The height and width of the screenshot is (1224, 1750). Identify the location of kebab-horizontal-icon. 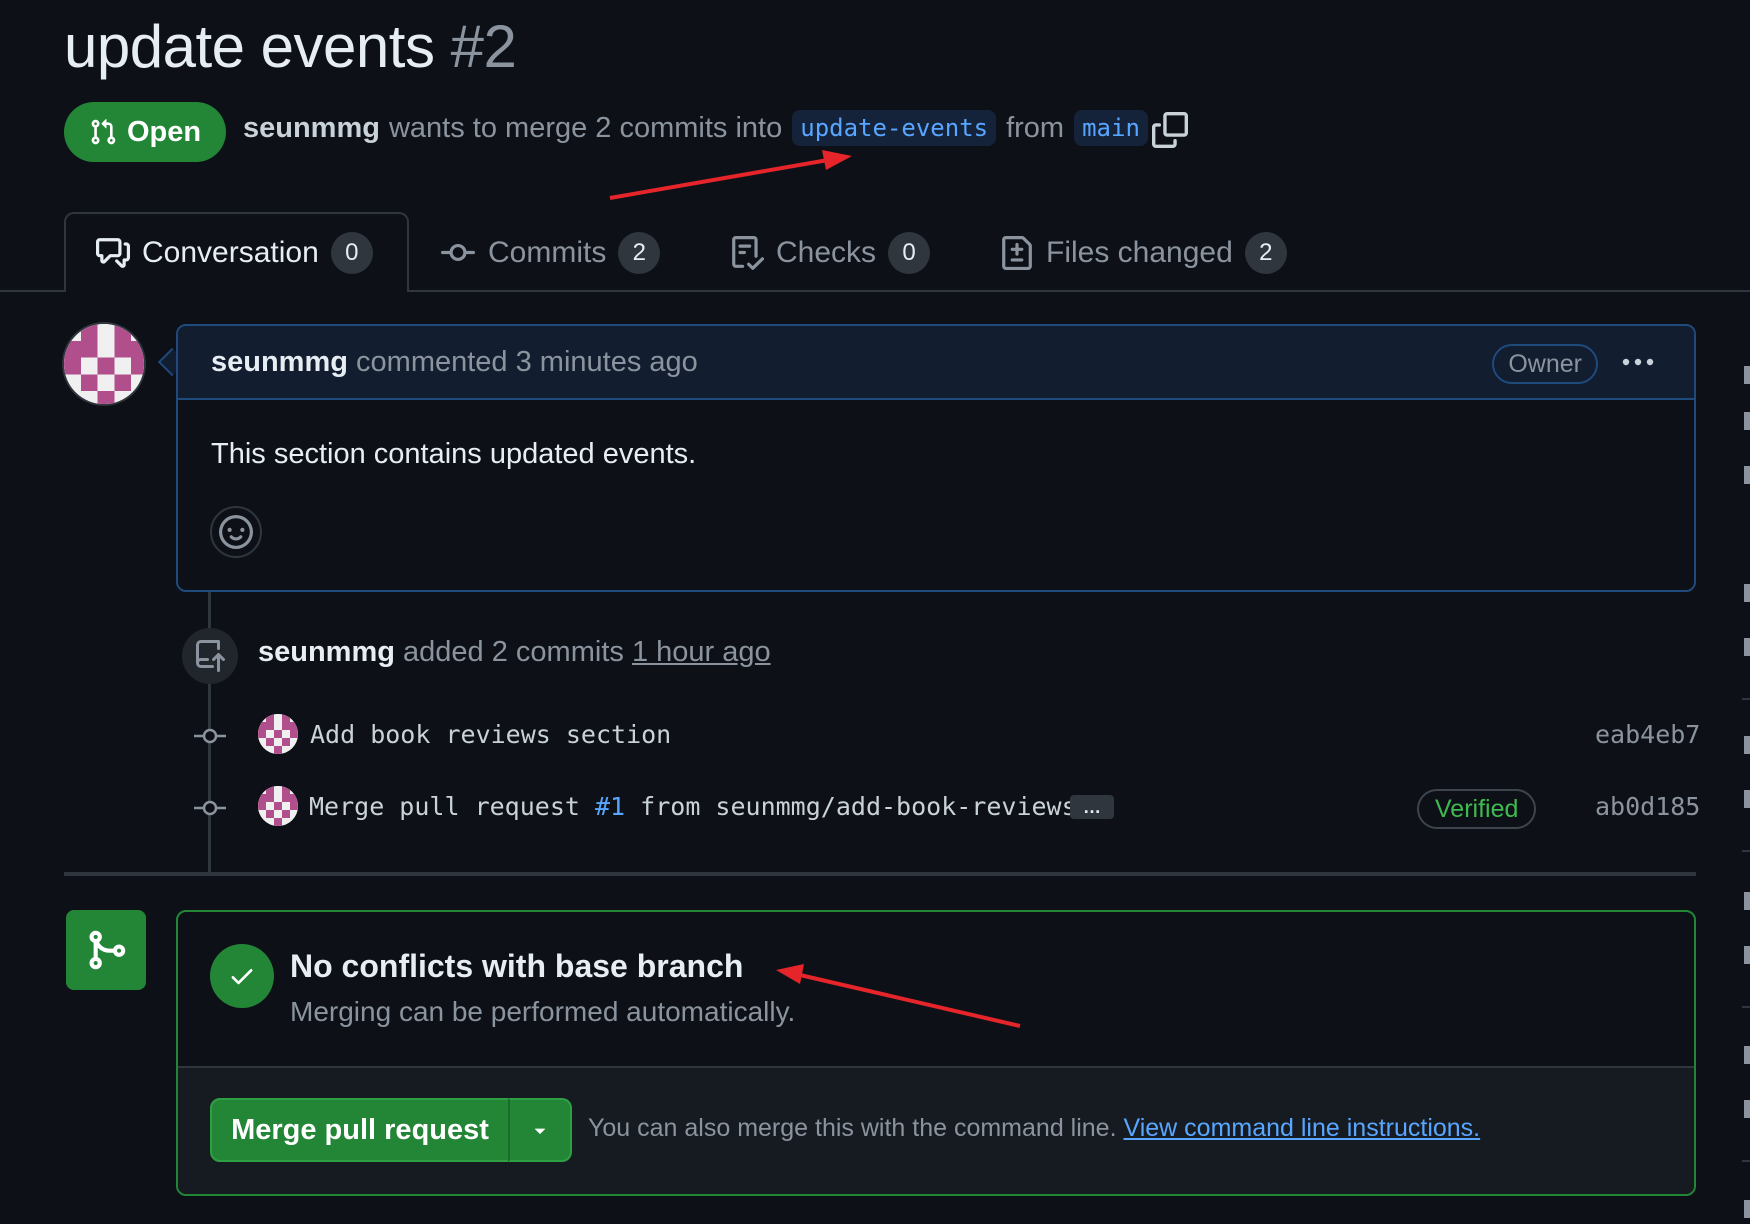
(1638, 362).